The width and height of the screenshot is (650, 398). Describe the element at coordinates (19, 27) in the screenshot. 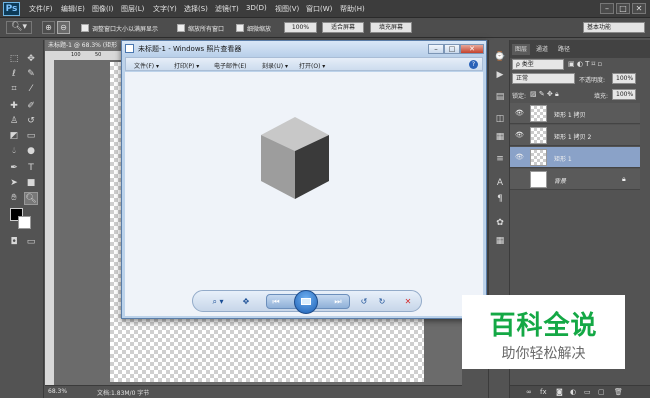

I see `zoom-tool-icon: 🔍︎▾` at that location.